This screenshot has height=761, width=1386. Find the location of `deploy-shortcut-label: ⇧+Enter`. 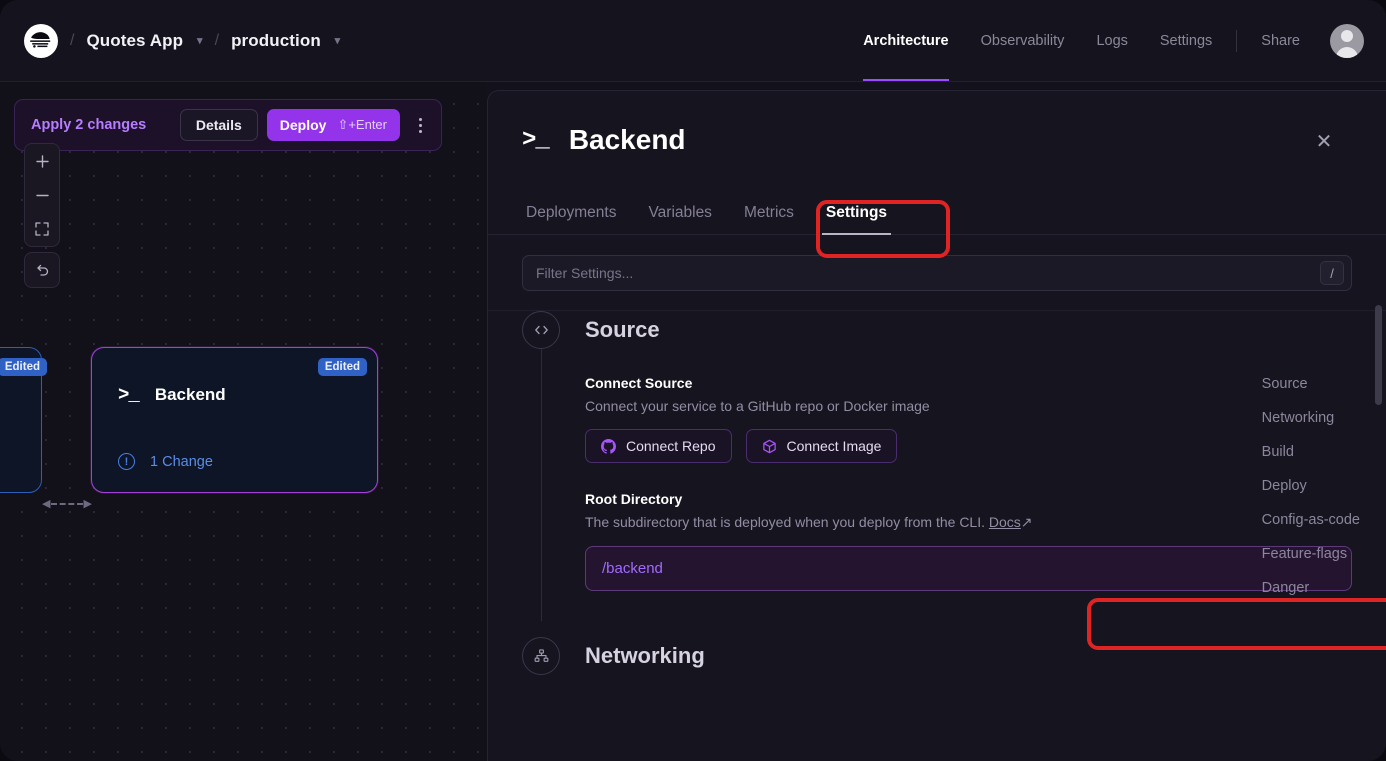

deploy-shortcut-label: ⇧+Enter is located at coordinates (362, 124).